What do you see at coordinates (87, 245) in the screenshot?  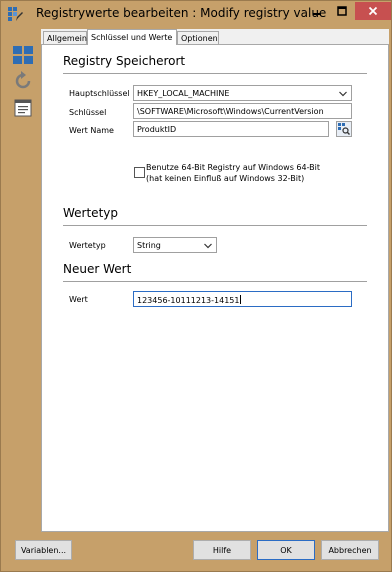 I see `value-type-label: Wertetyp` at bounding box center [87, 245].